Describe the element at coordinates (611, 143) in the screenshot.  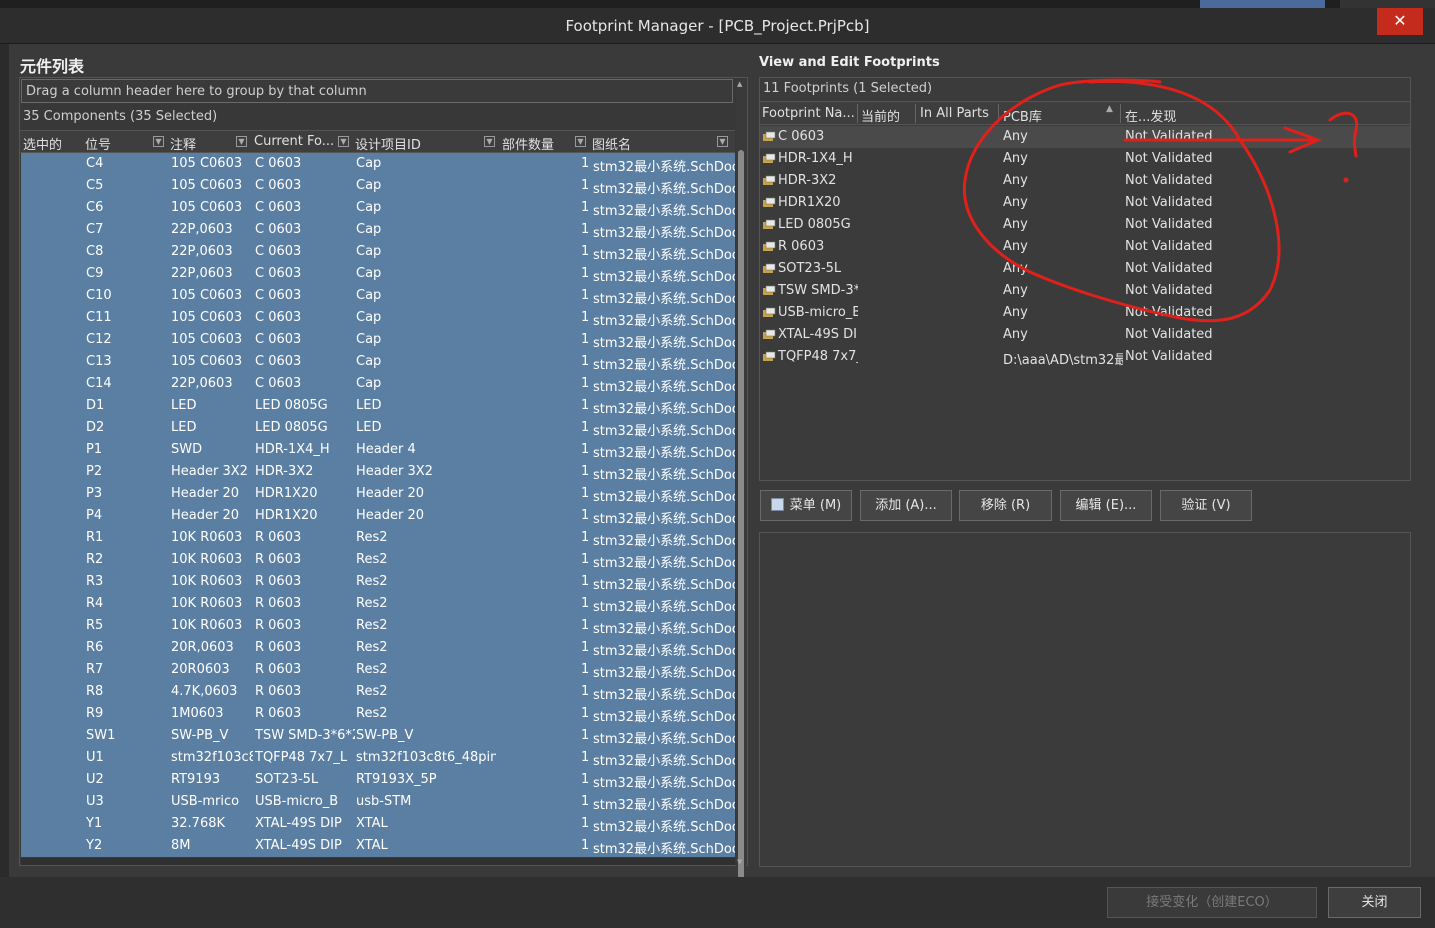
I see `col-sheet-name: 图纸名` at that location.